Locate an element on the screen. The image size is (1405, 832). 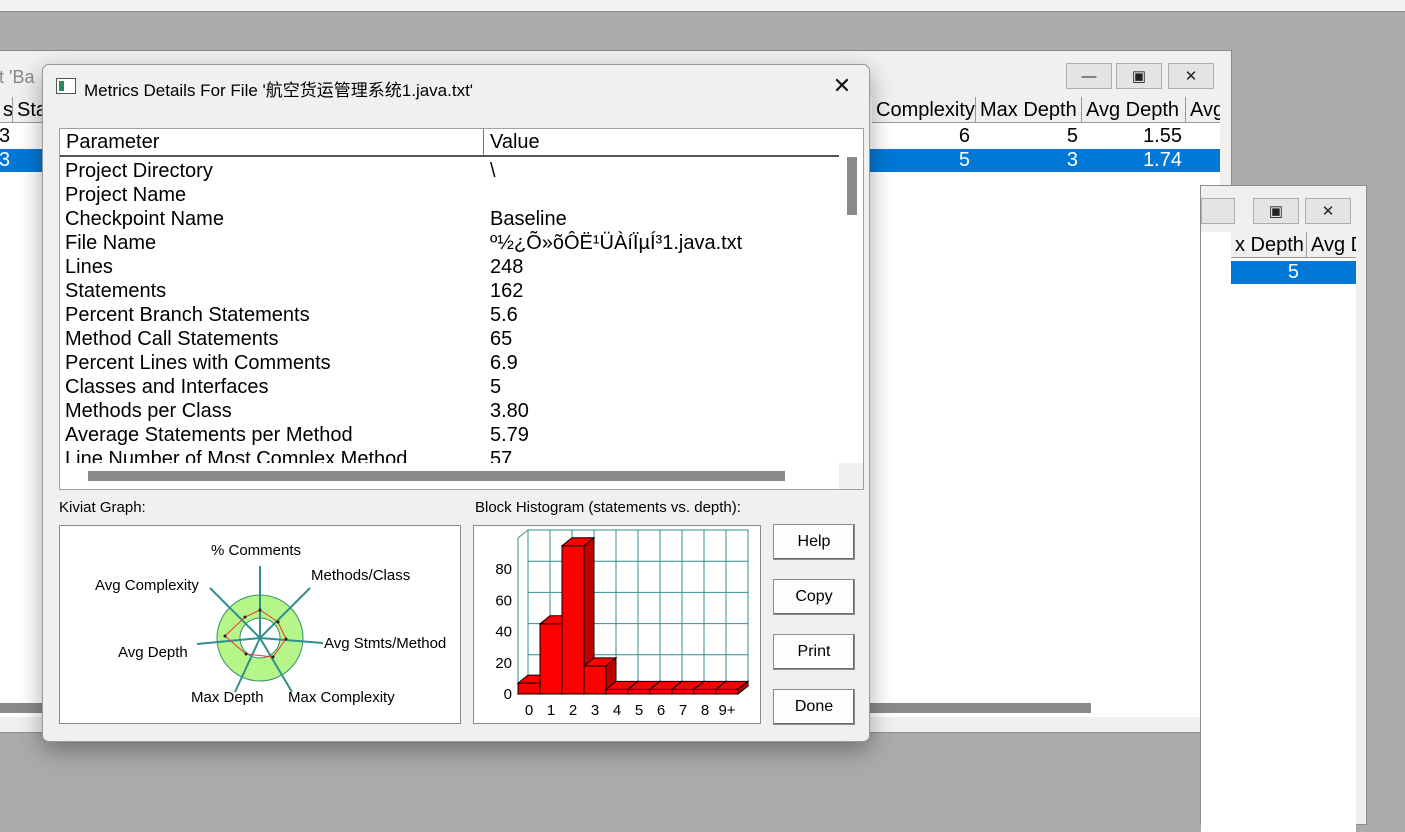
vertical-scrollbar is located at coordinates (851, 310).